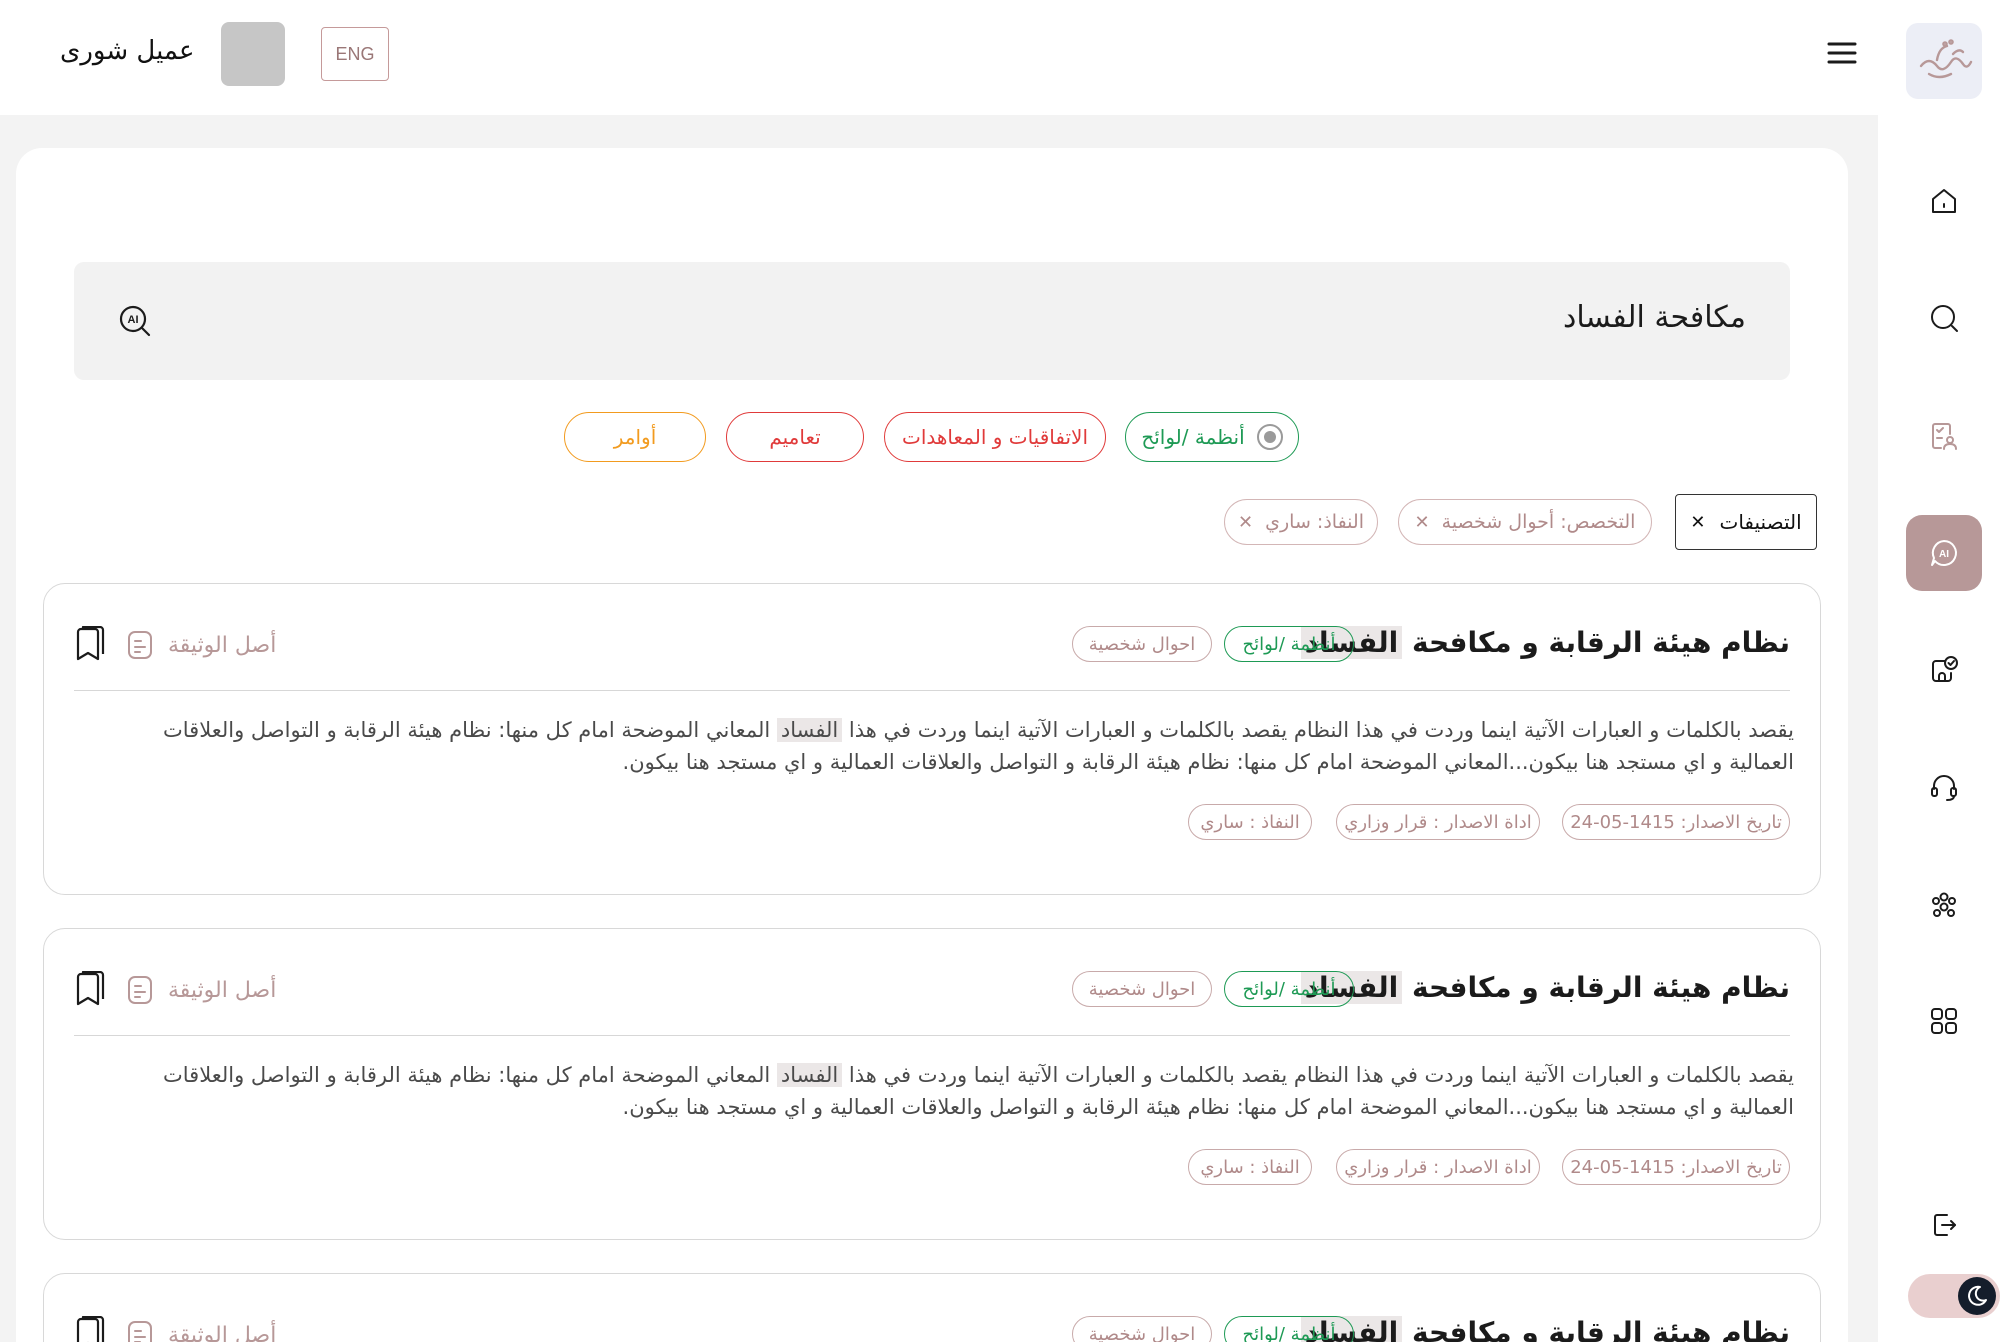 The height and width of the screenshot is (1342, 2008). I want to click on filter-chip-specialty: التخصص: أحوال شخصية ✕, so click(1525, 522).